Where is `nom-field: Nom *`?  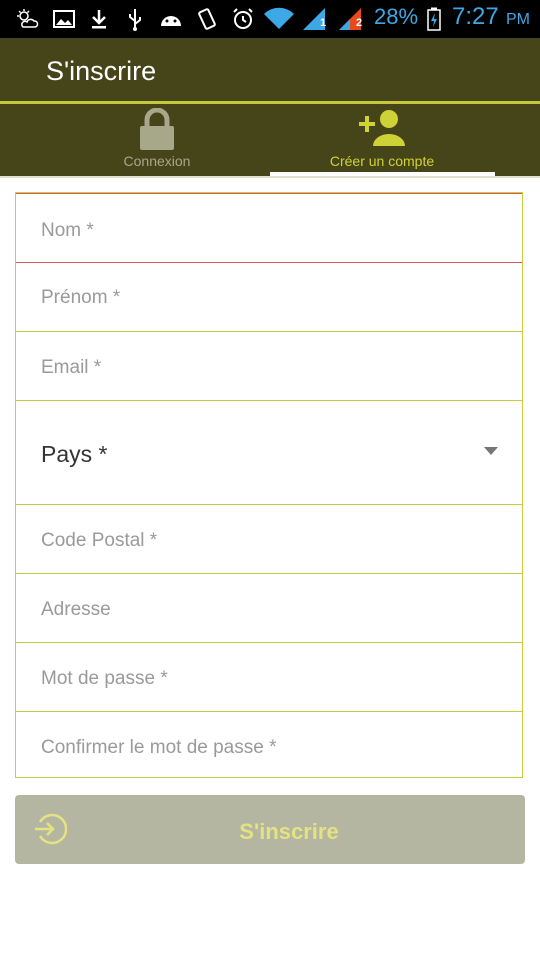
nom-field: Nom * is located at coordinates (269, 228).